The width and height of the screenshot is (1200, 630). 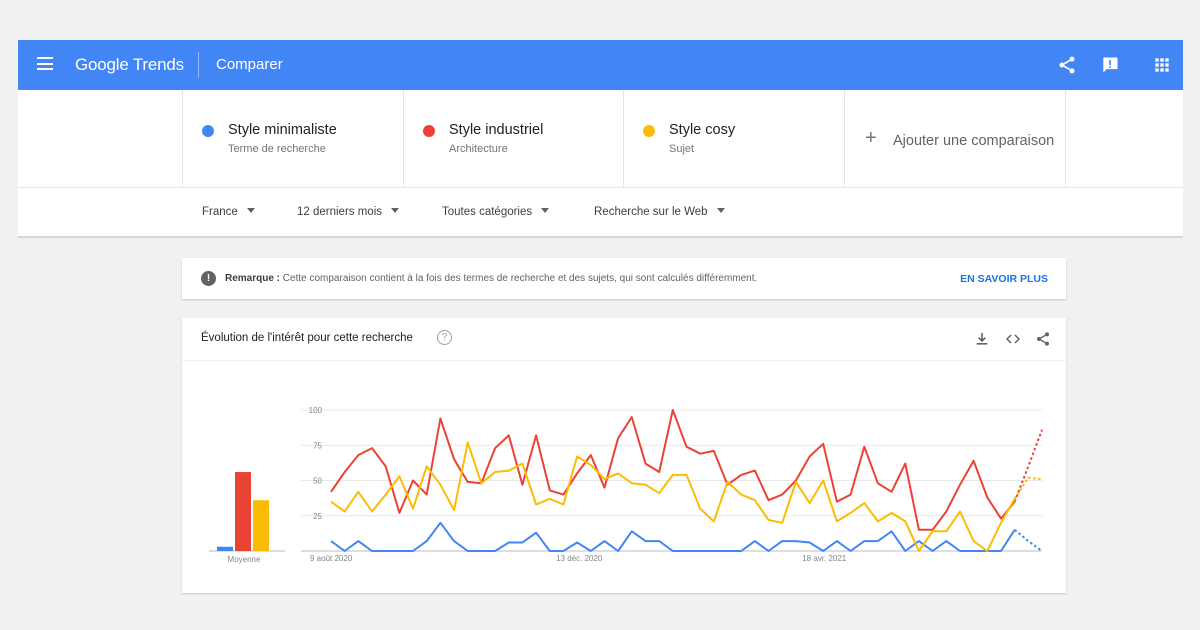 I want to click on app-bar: Google Trends Comparer, so click(x=600, y=65).